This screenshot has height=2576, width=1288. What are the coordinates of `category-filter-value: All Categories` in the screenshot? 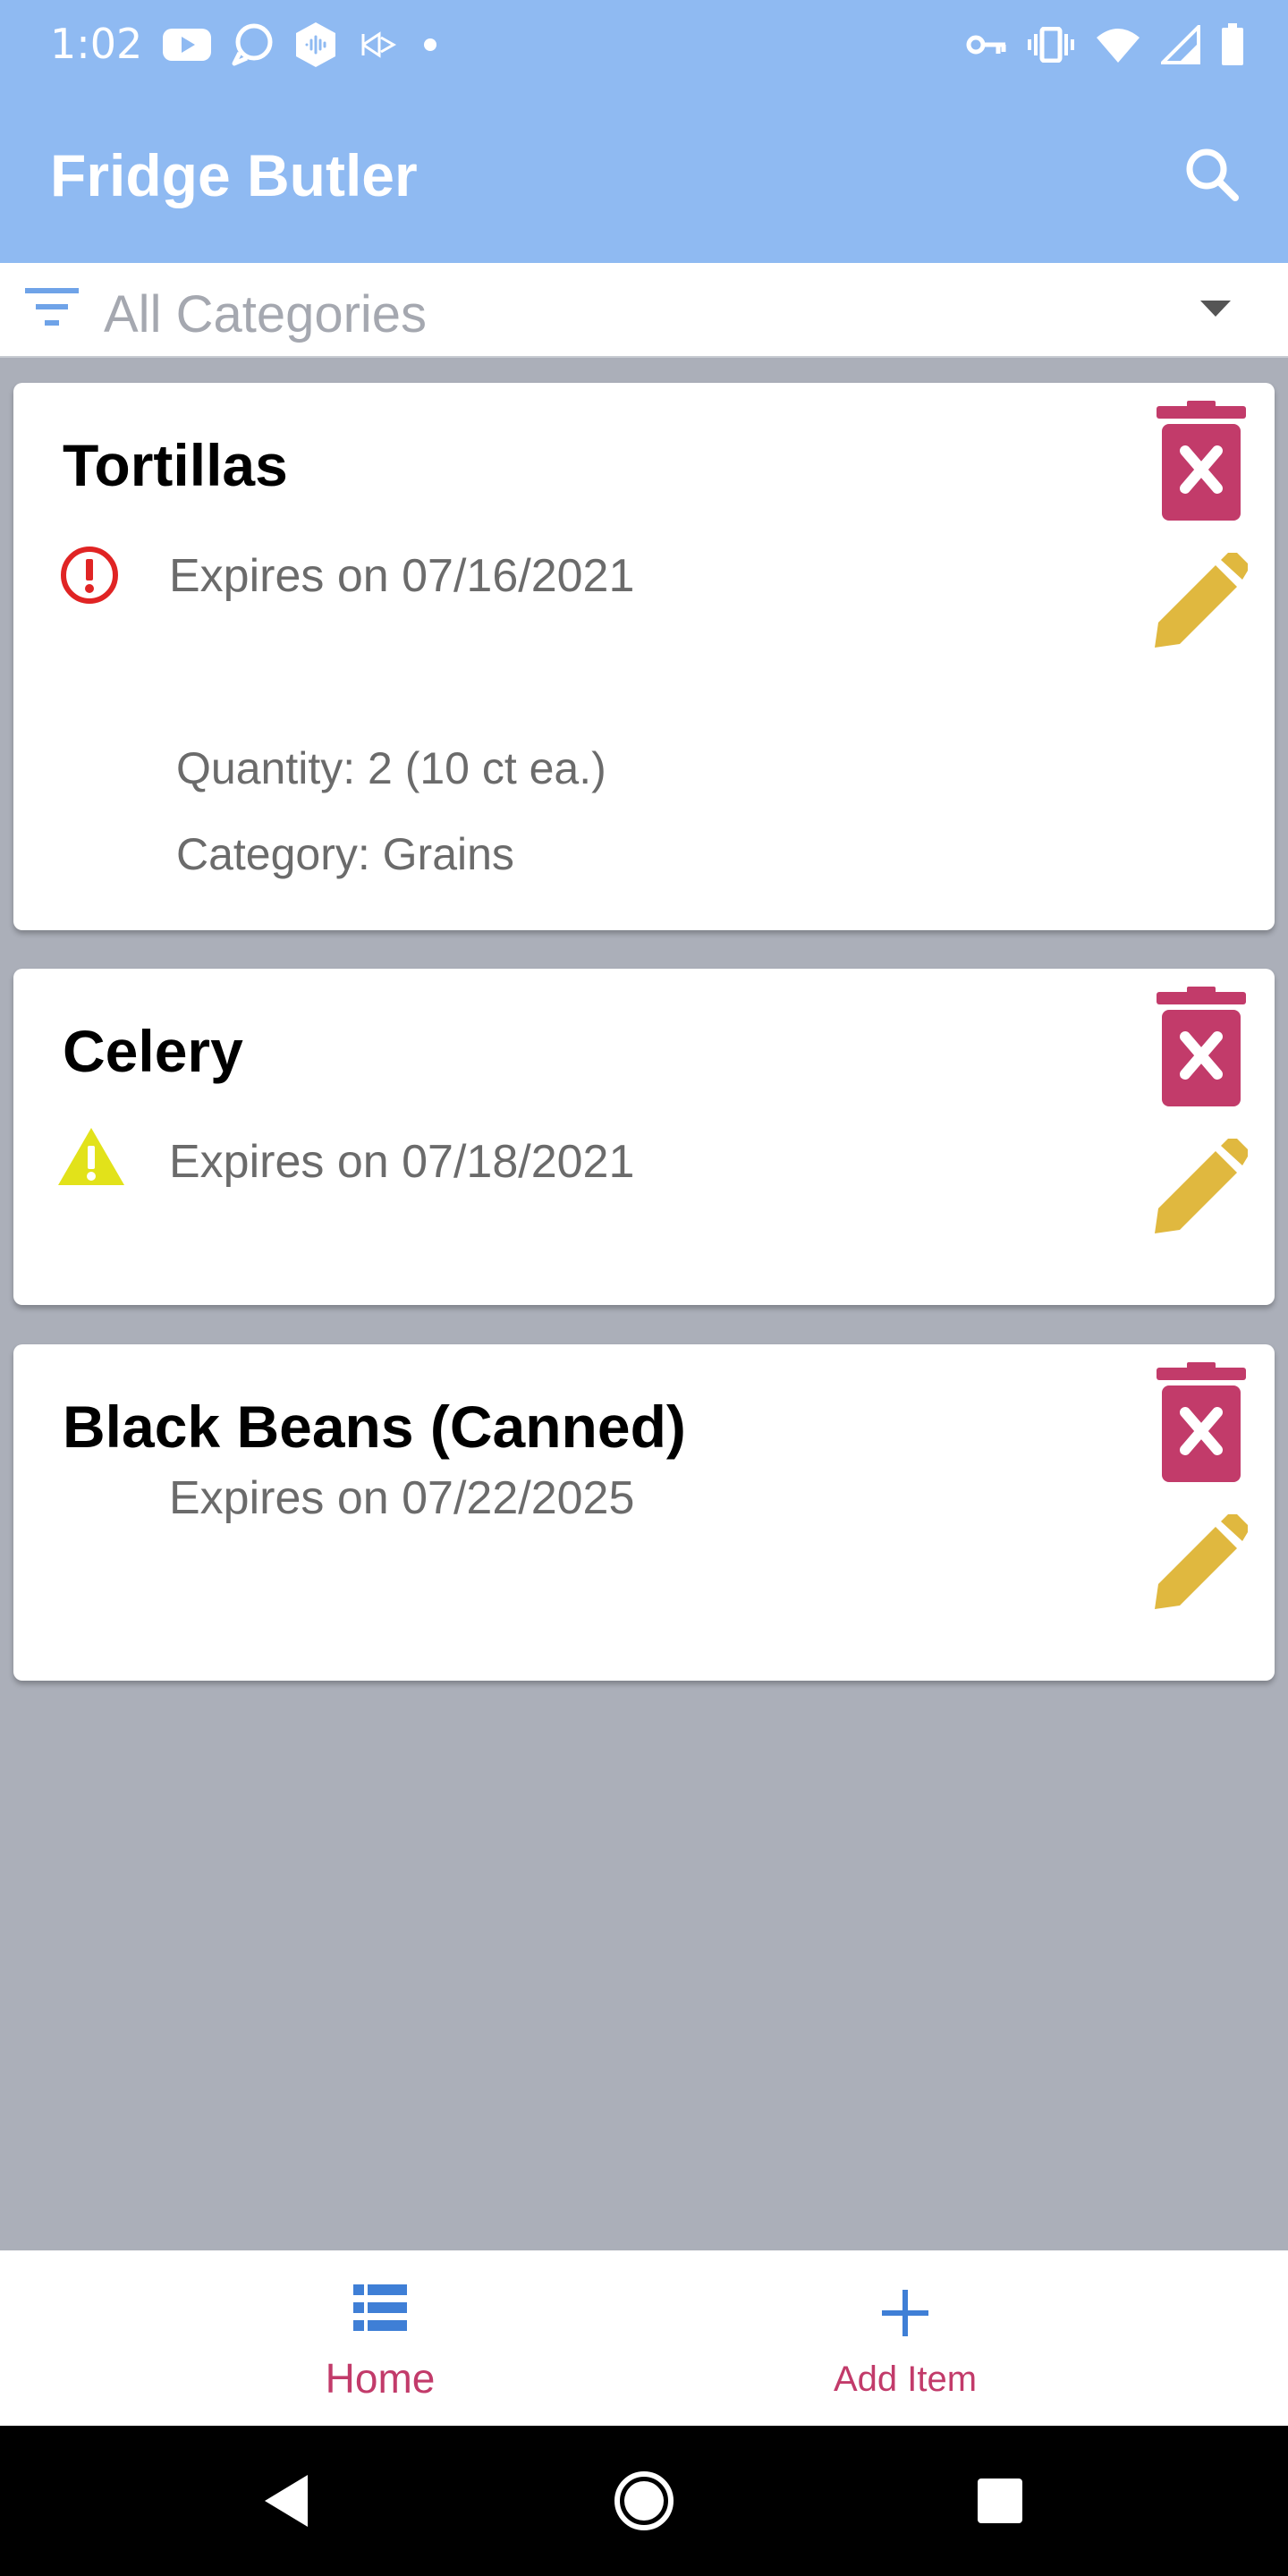 It's located at (266, 314).